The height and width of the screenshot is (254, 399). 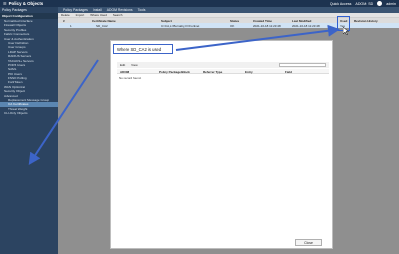 I want to click on delete-button: Delete, so click(x=65, y=15).